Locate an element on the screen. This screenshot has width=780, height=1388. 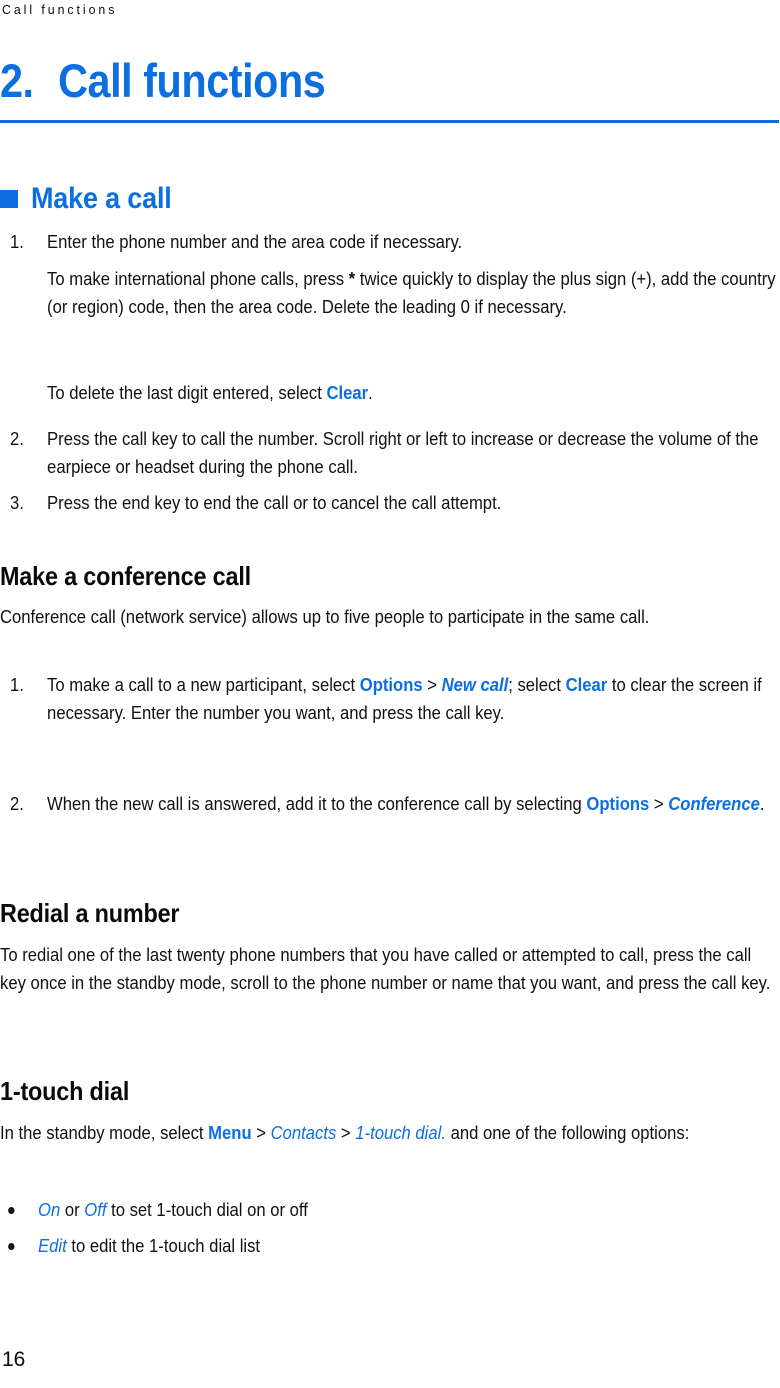
paragraph-text: to set 1-touch dial on or off is located at coordinates (207, 1209).